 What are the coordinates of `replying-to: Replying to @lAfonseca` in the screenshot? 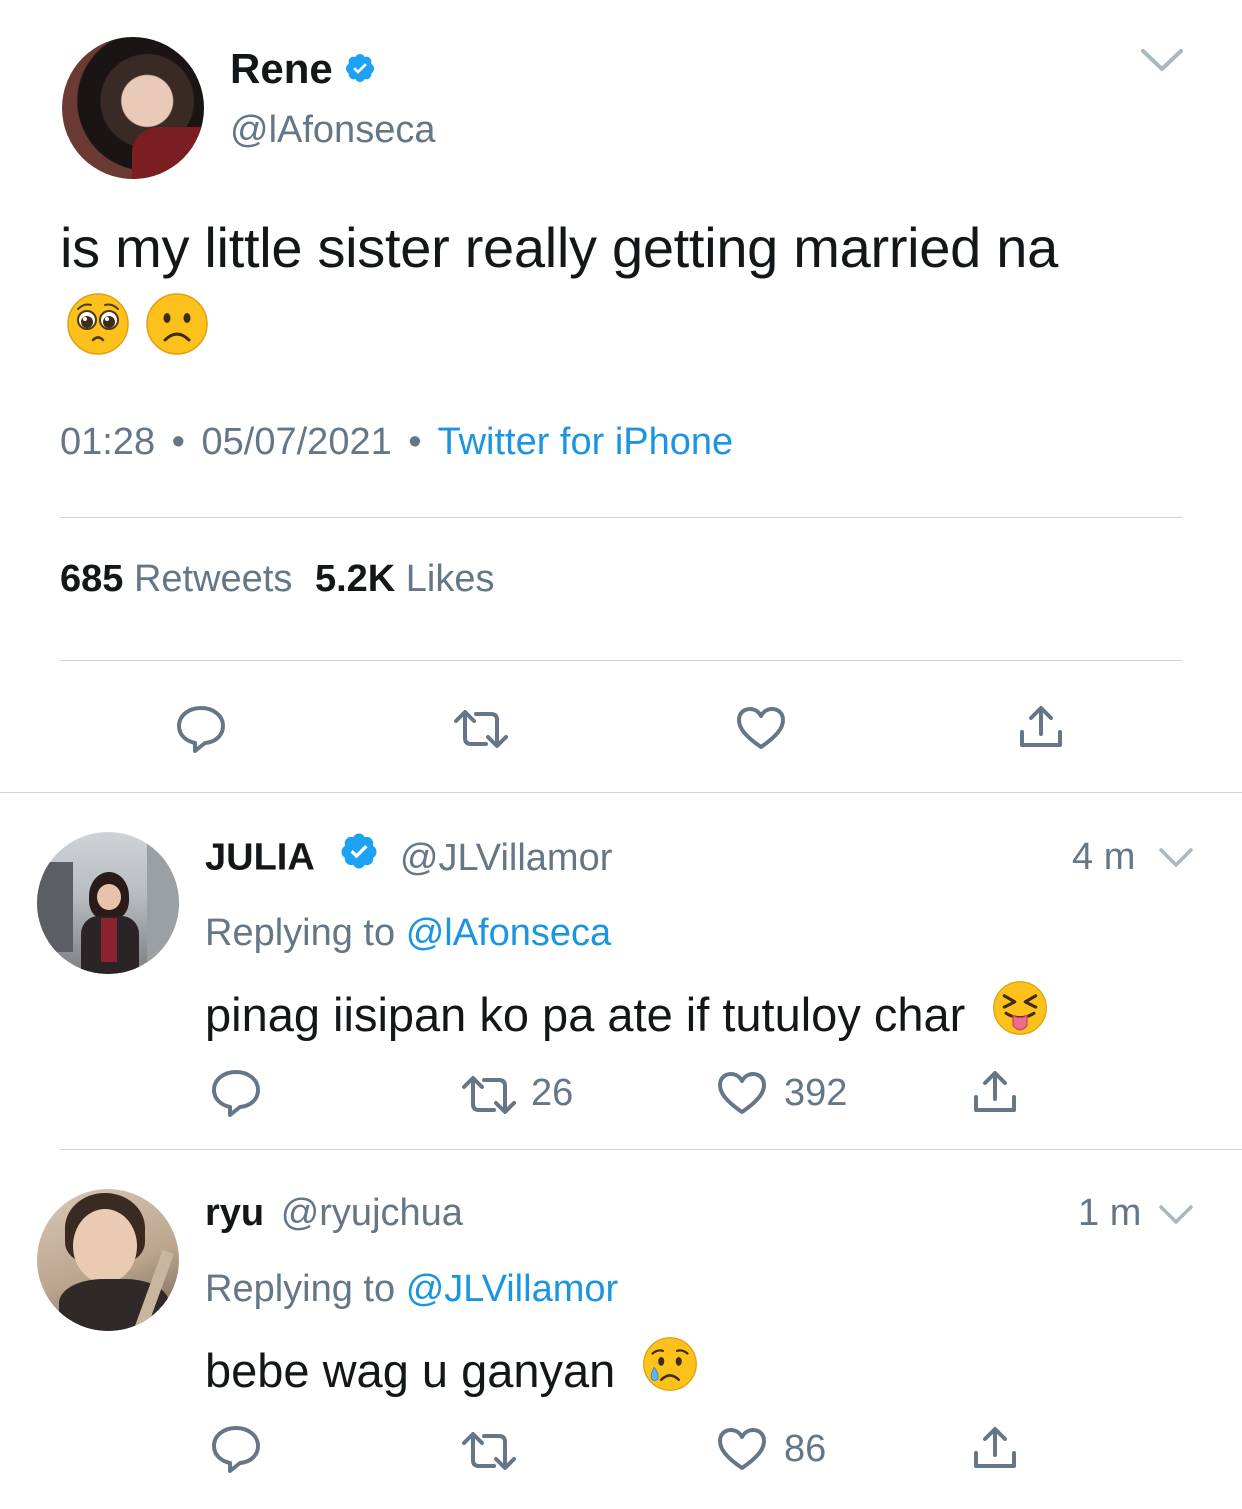 It's located at (408, 933).